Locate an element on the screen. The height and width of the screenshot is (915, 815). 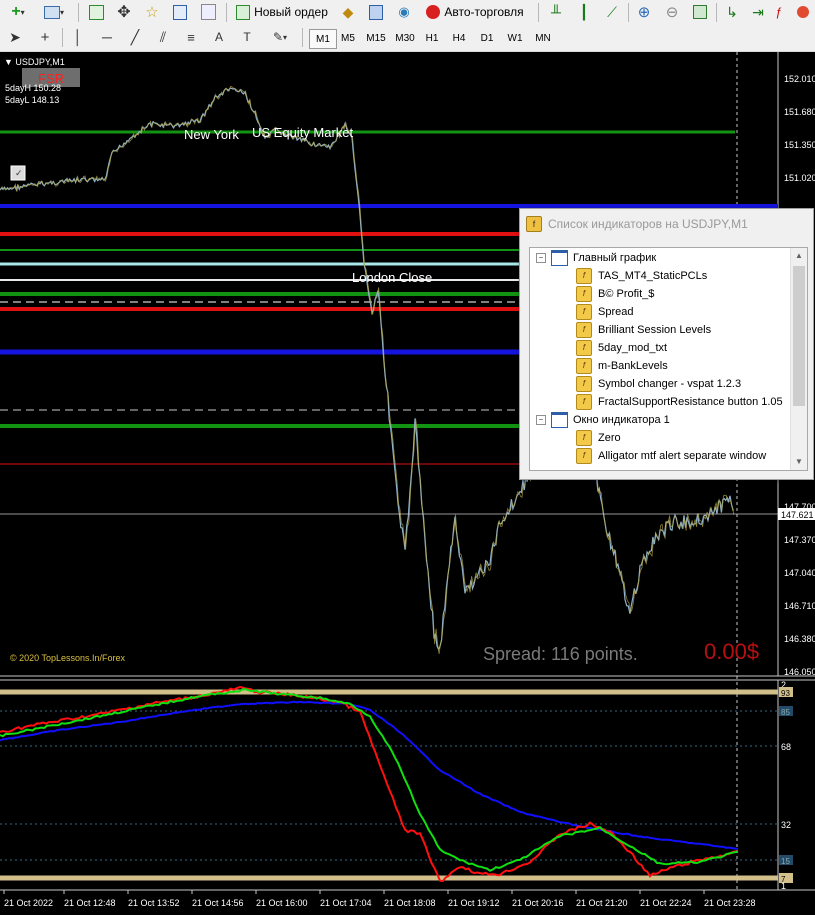
bar-chart-icon: ╨ is located at coordinates (556, 12).